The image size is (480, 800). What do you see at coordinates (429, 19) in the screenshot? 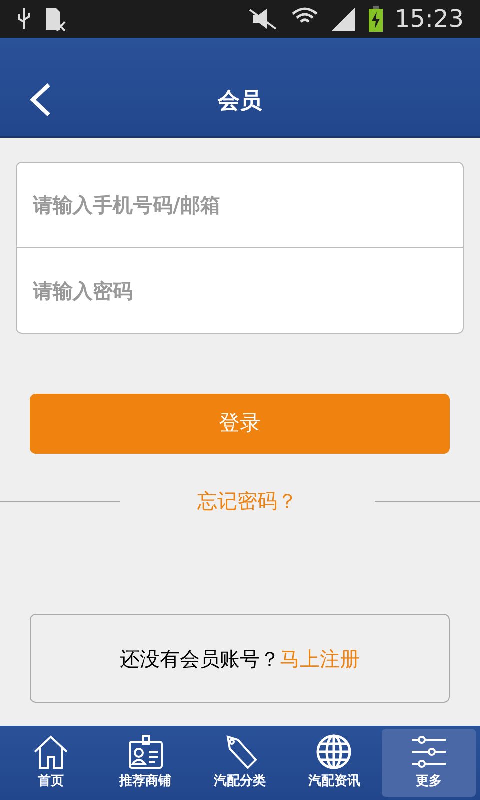
I see `clock-time: 15:23` at bounding box center [429, 19].